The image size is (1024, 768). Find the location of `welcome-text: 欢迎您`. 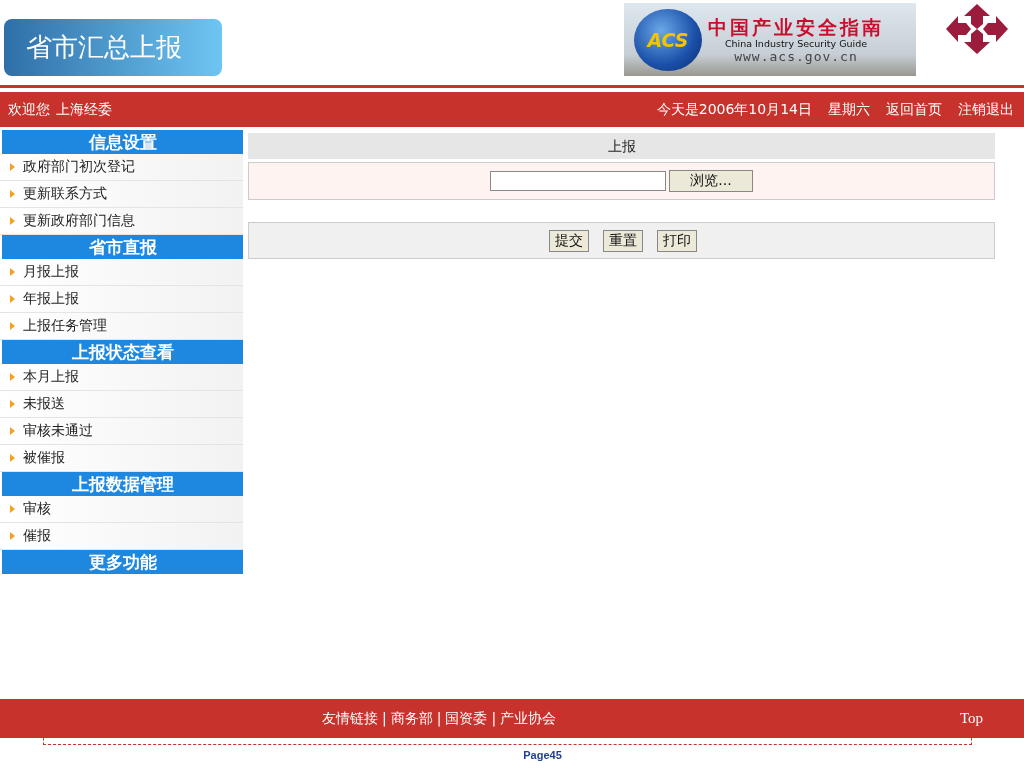

welcome-text: 欢迎您 is located at coordinates (29, 109).